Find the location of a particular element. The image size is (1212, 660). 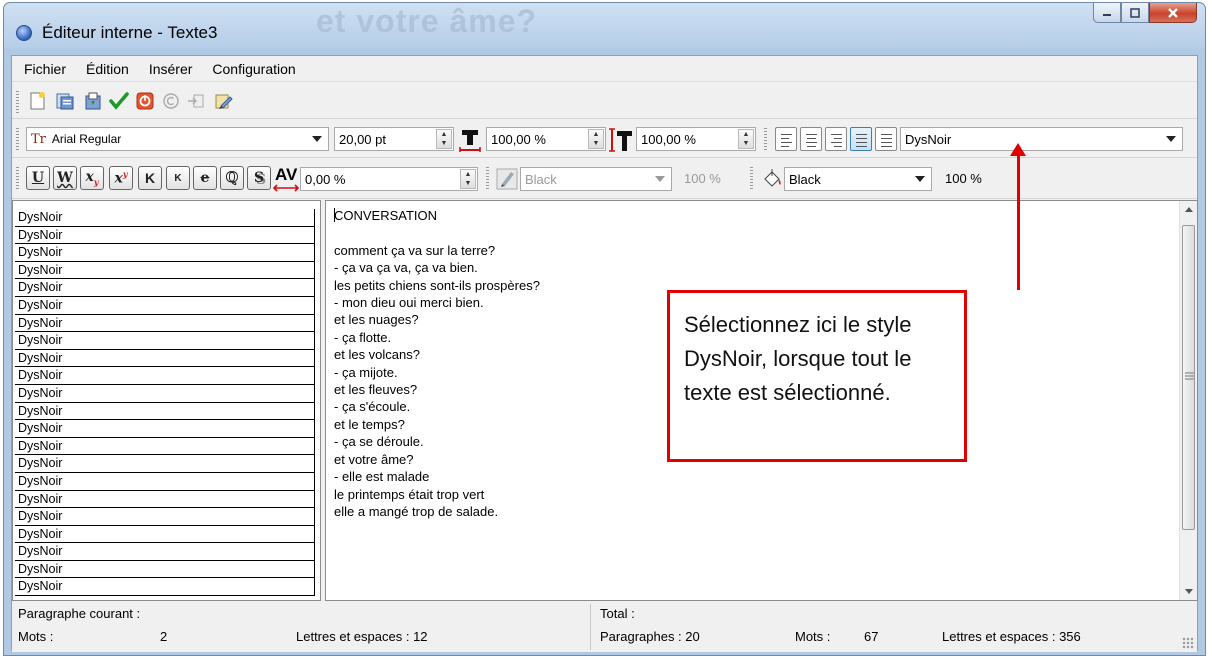

font-select: Tr Arial Regular is located at coordinates (177, 139).